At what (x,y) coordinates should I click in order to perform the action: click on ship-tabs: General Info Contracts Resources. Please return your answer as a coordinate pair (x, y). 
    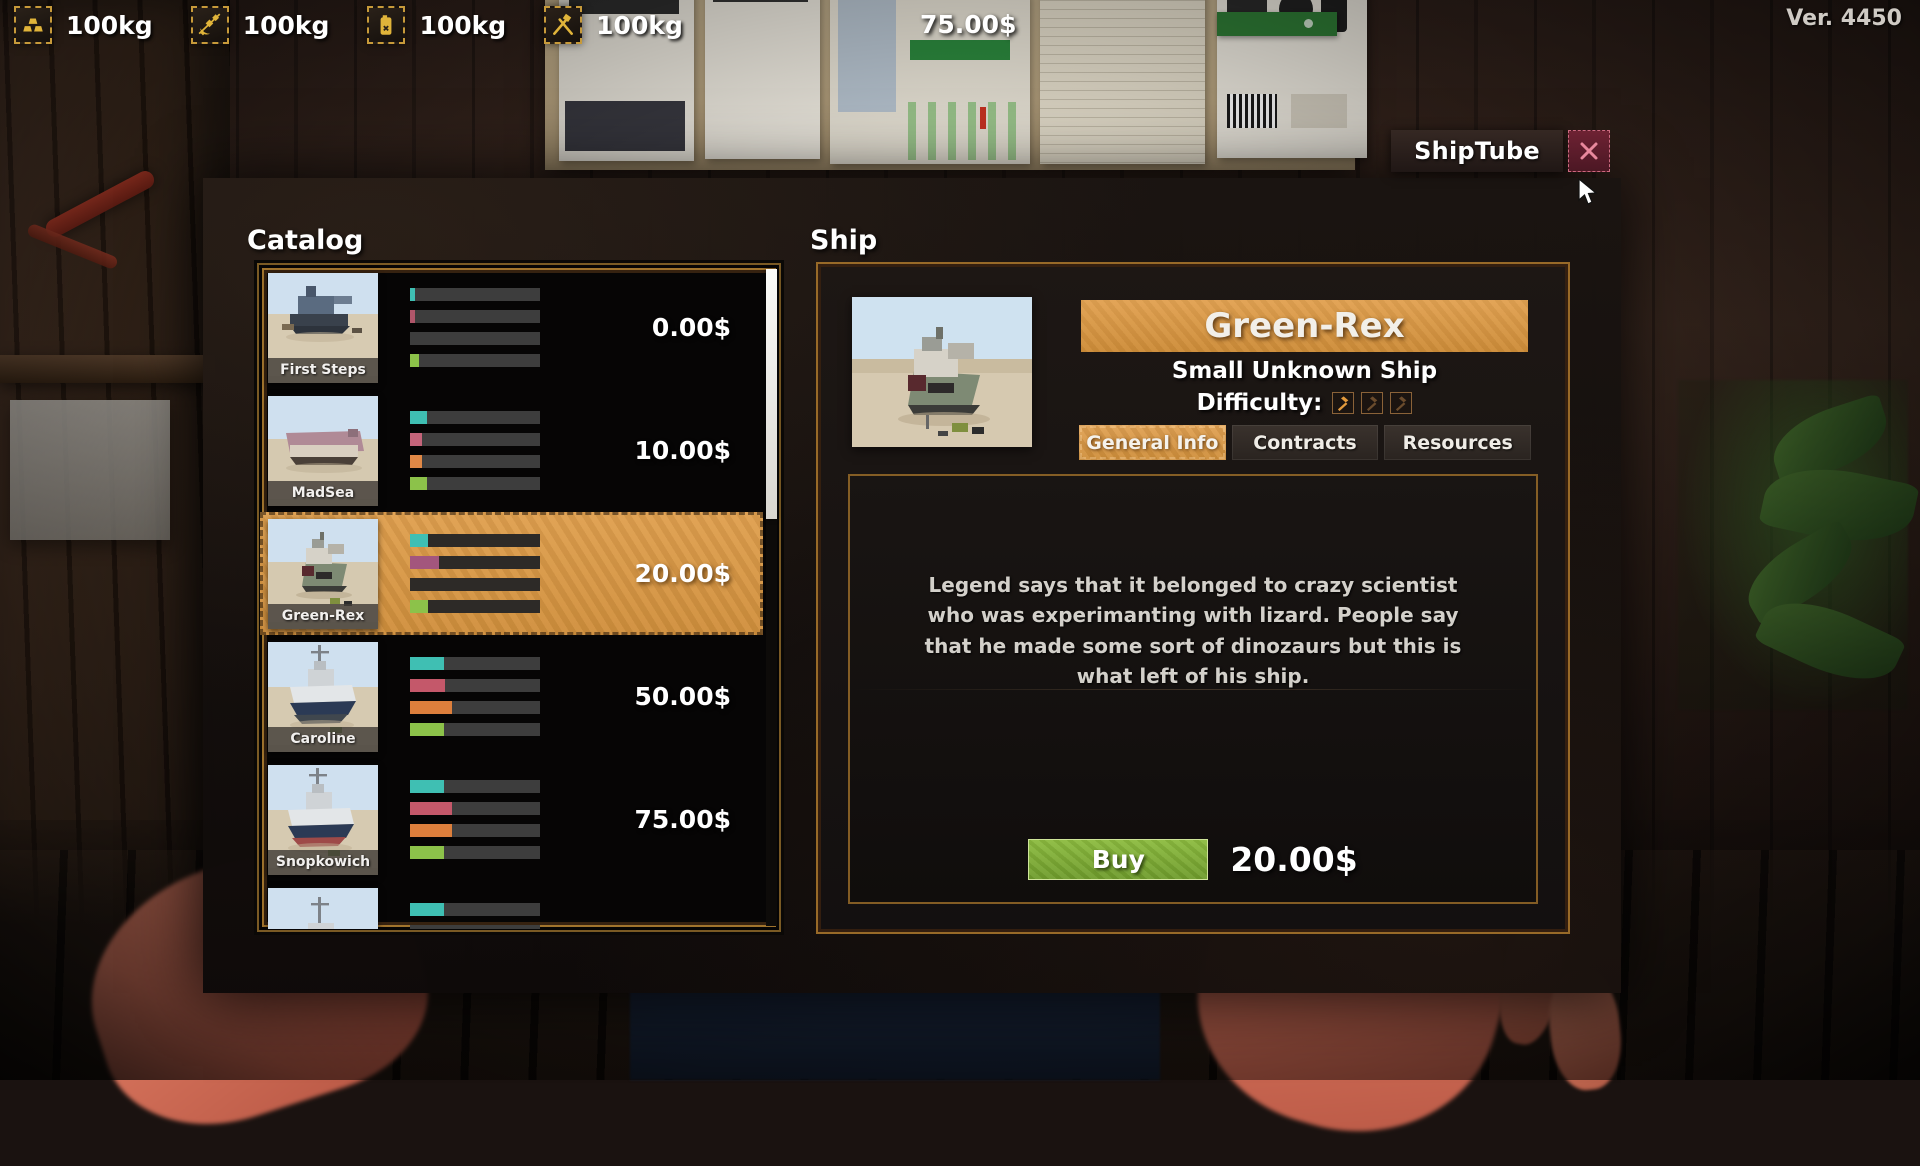
    Looking at the image, I should click on (1305, 442).